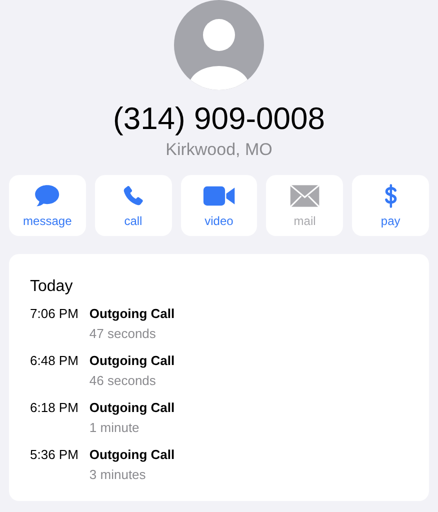 This screenshot has height=512, width=438. Describe the element at coordinates (219, 150) in the screenshot. I see `location-text: Kirkwood, MO` at that location.